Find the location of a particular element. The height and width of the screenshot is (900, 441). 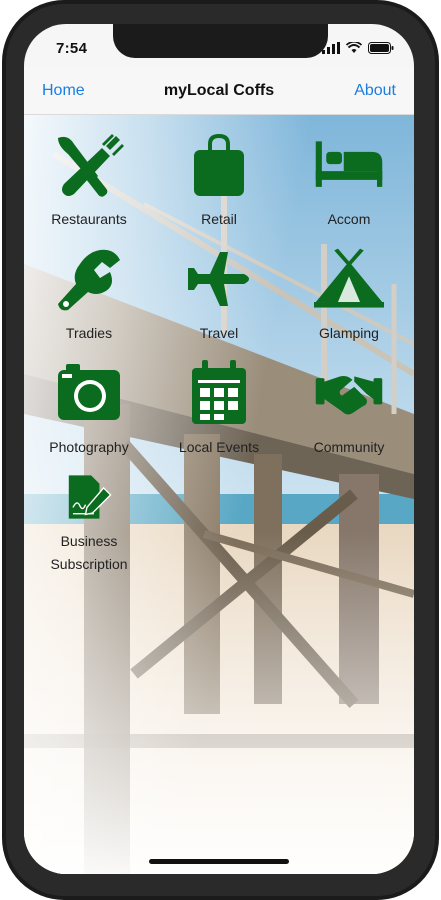

about-button: About is located at coordinates (375, 91).